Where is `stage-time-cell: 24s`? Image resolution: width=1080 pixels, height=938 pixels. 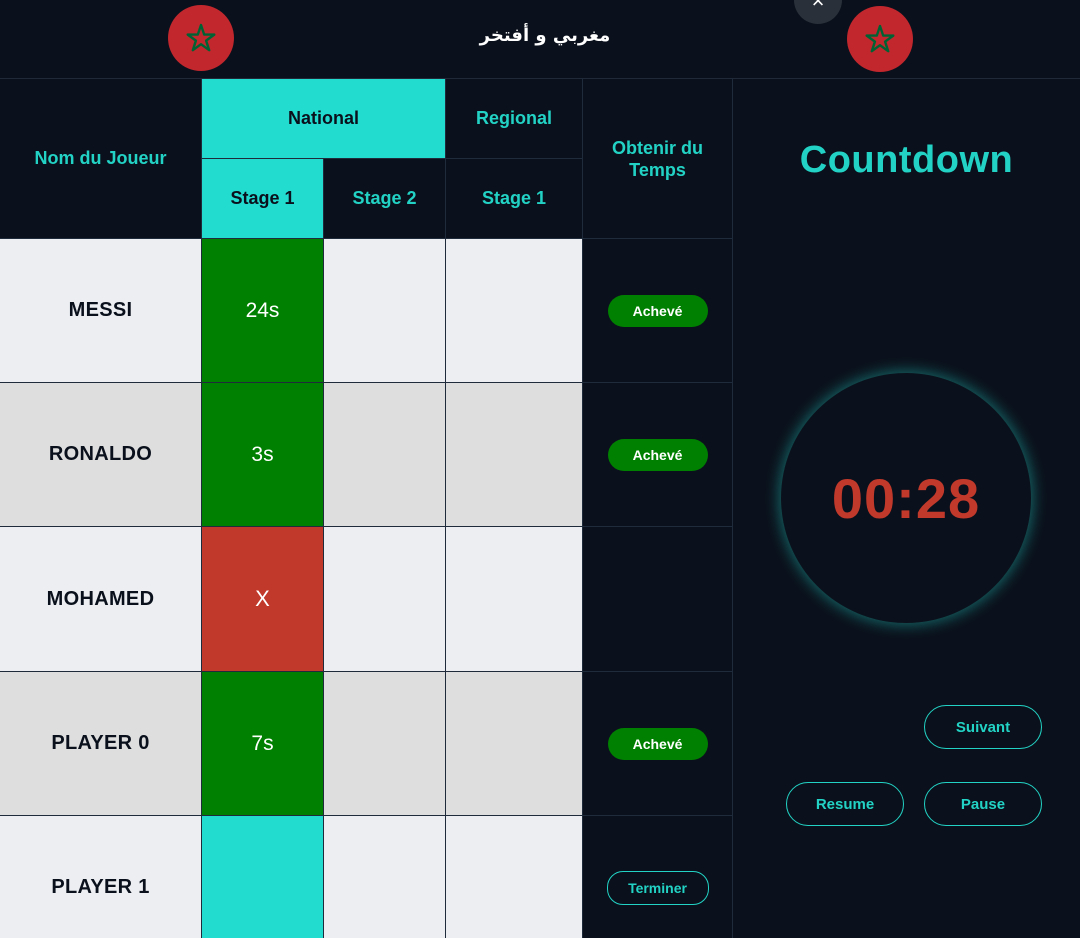
stage-time-cell: 24s is located at coordinates (263, 311).